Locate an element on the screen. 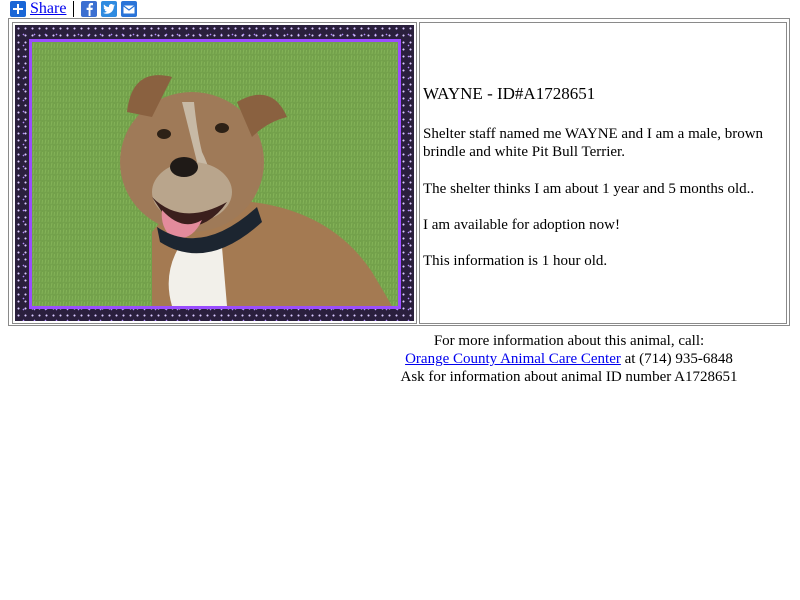 The width and height of the screenshot is (800, 600). email-icon is located at coordinates (129, 9).